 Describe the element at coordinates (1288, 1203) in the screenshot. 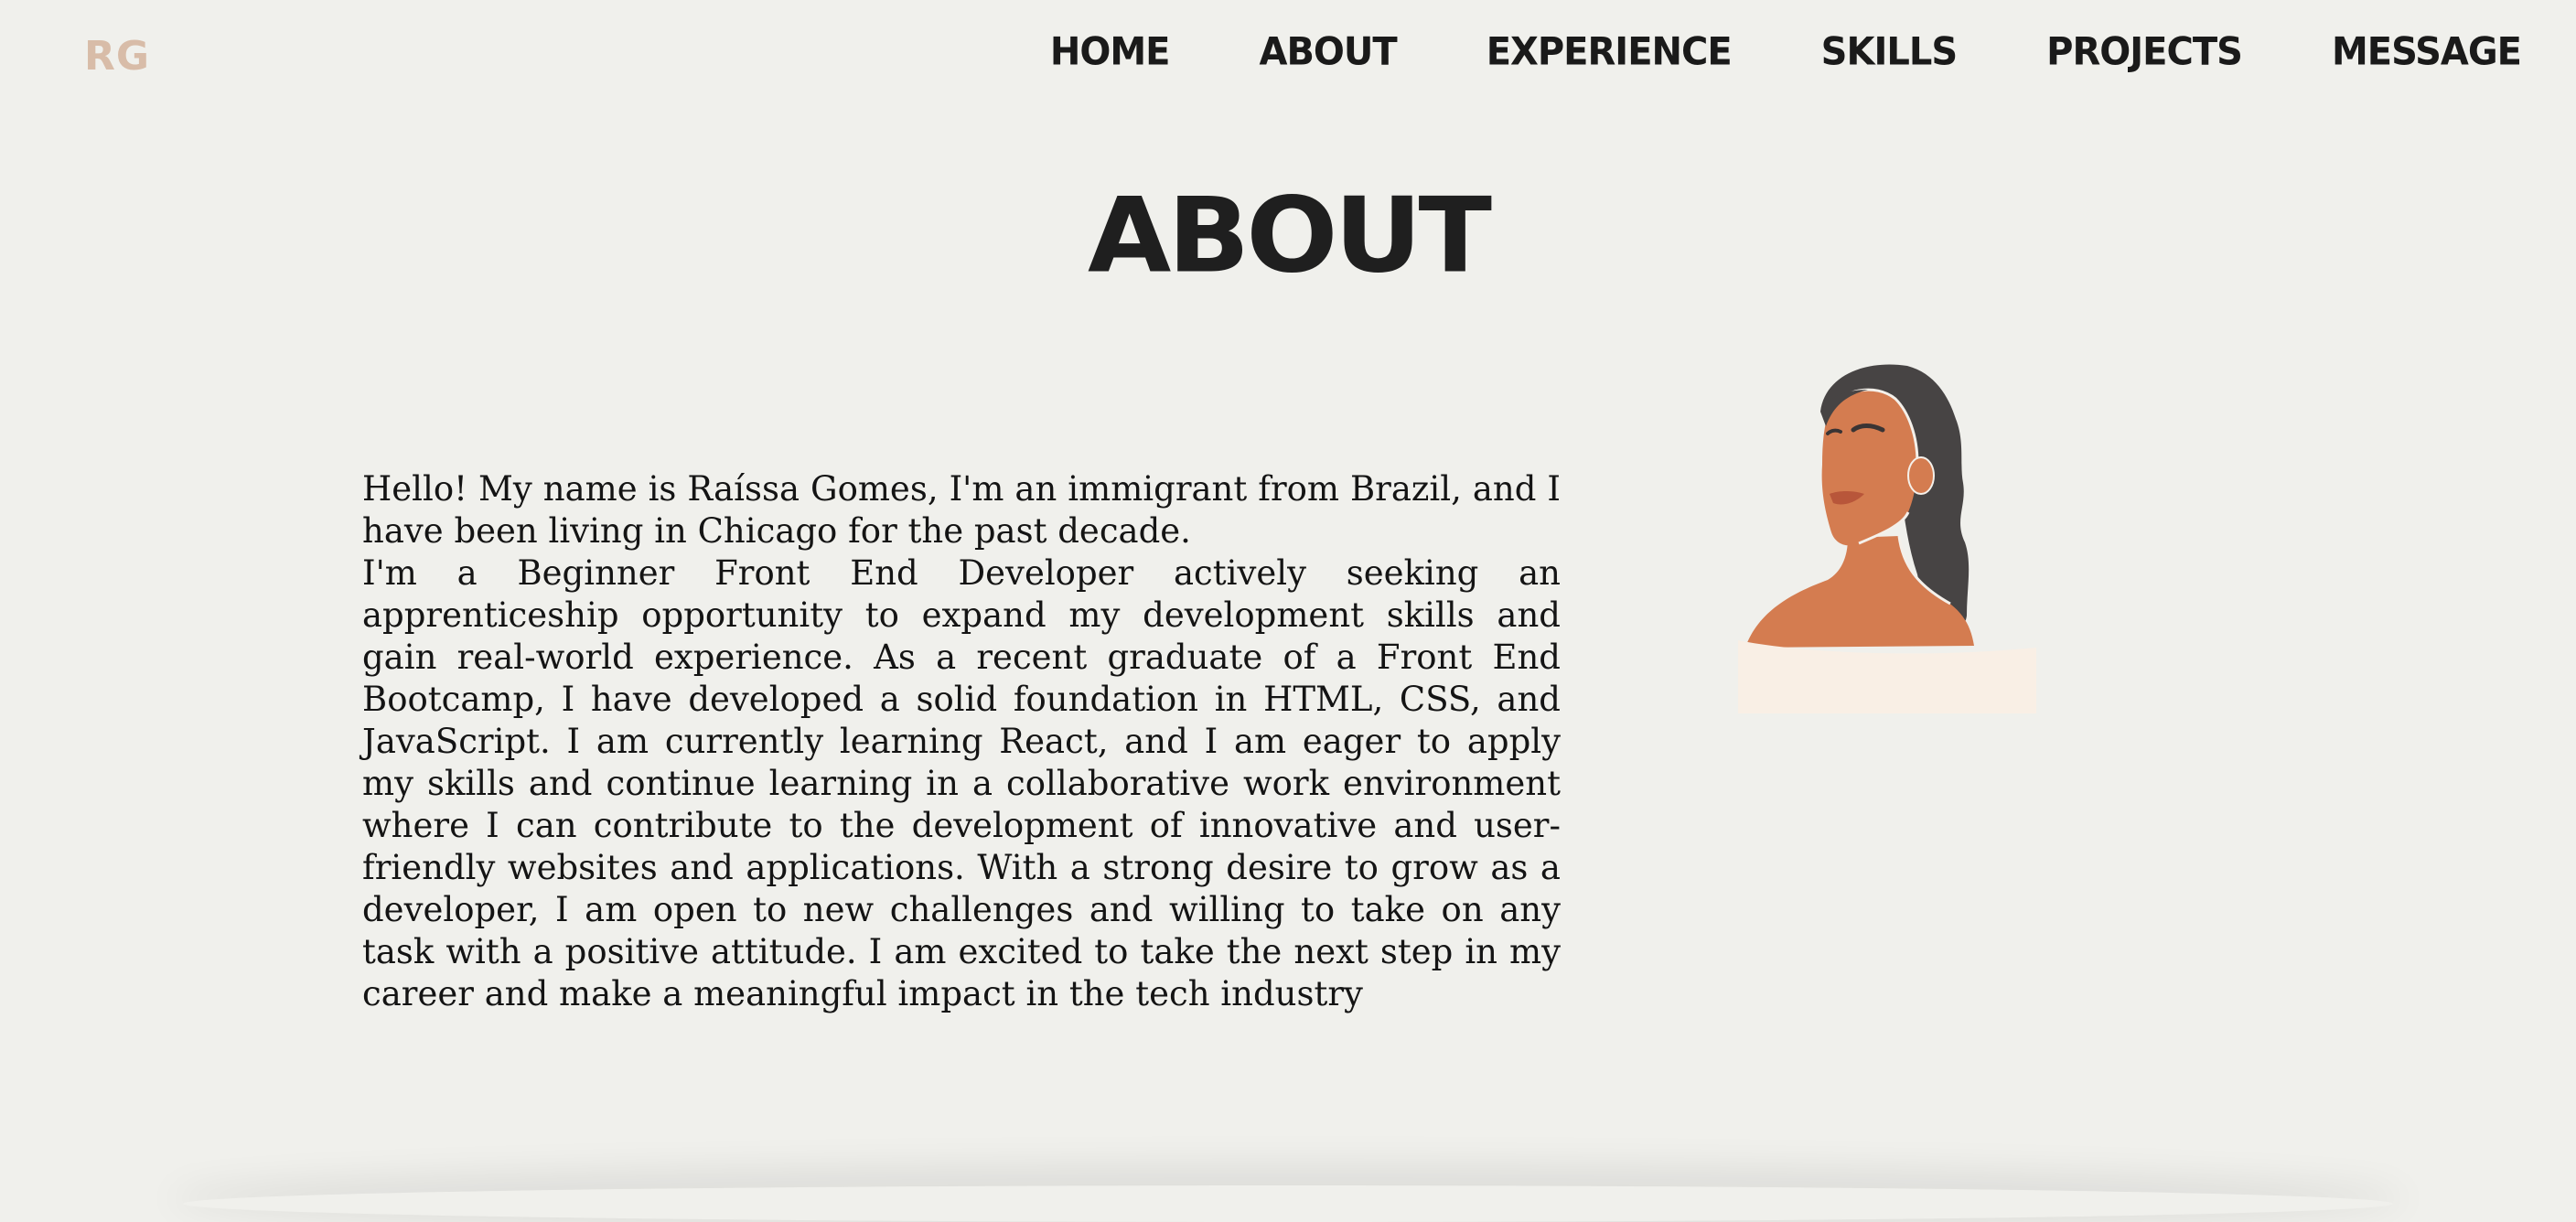

I see `section-divider-shadow` at that location.